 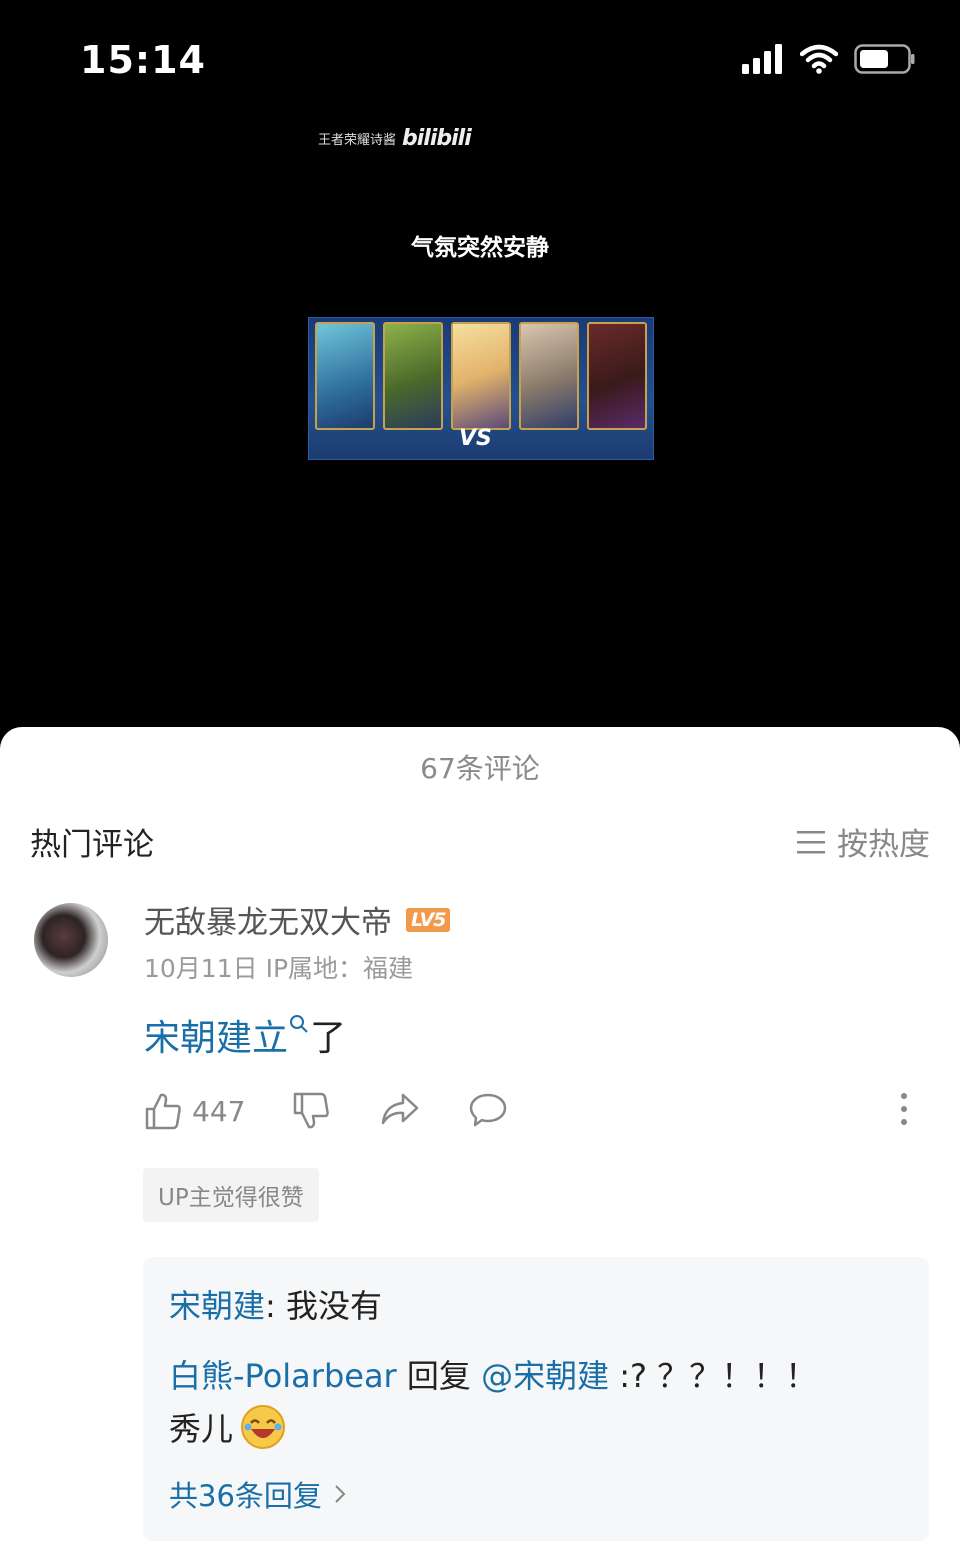 I want to click on sort-button: 按热度, so click(x=863, y=841).